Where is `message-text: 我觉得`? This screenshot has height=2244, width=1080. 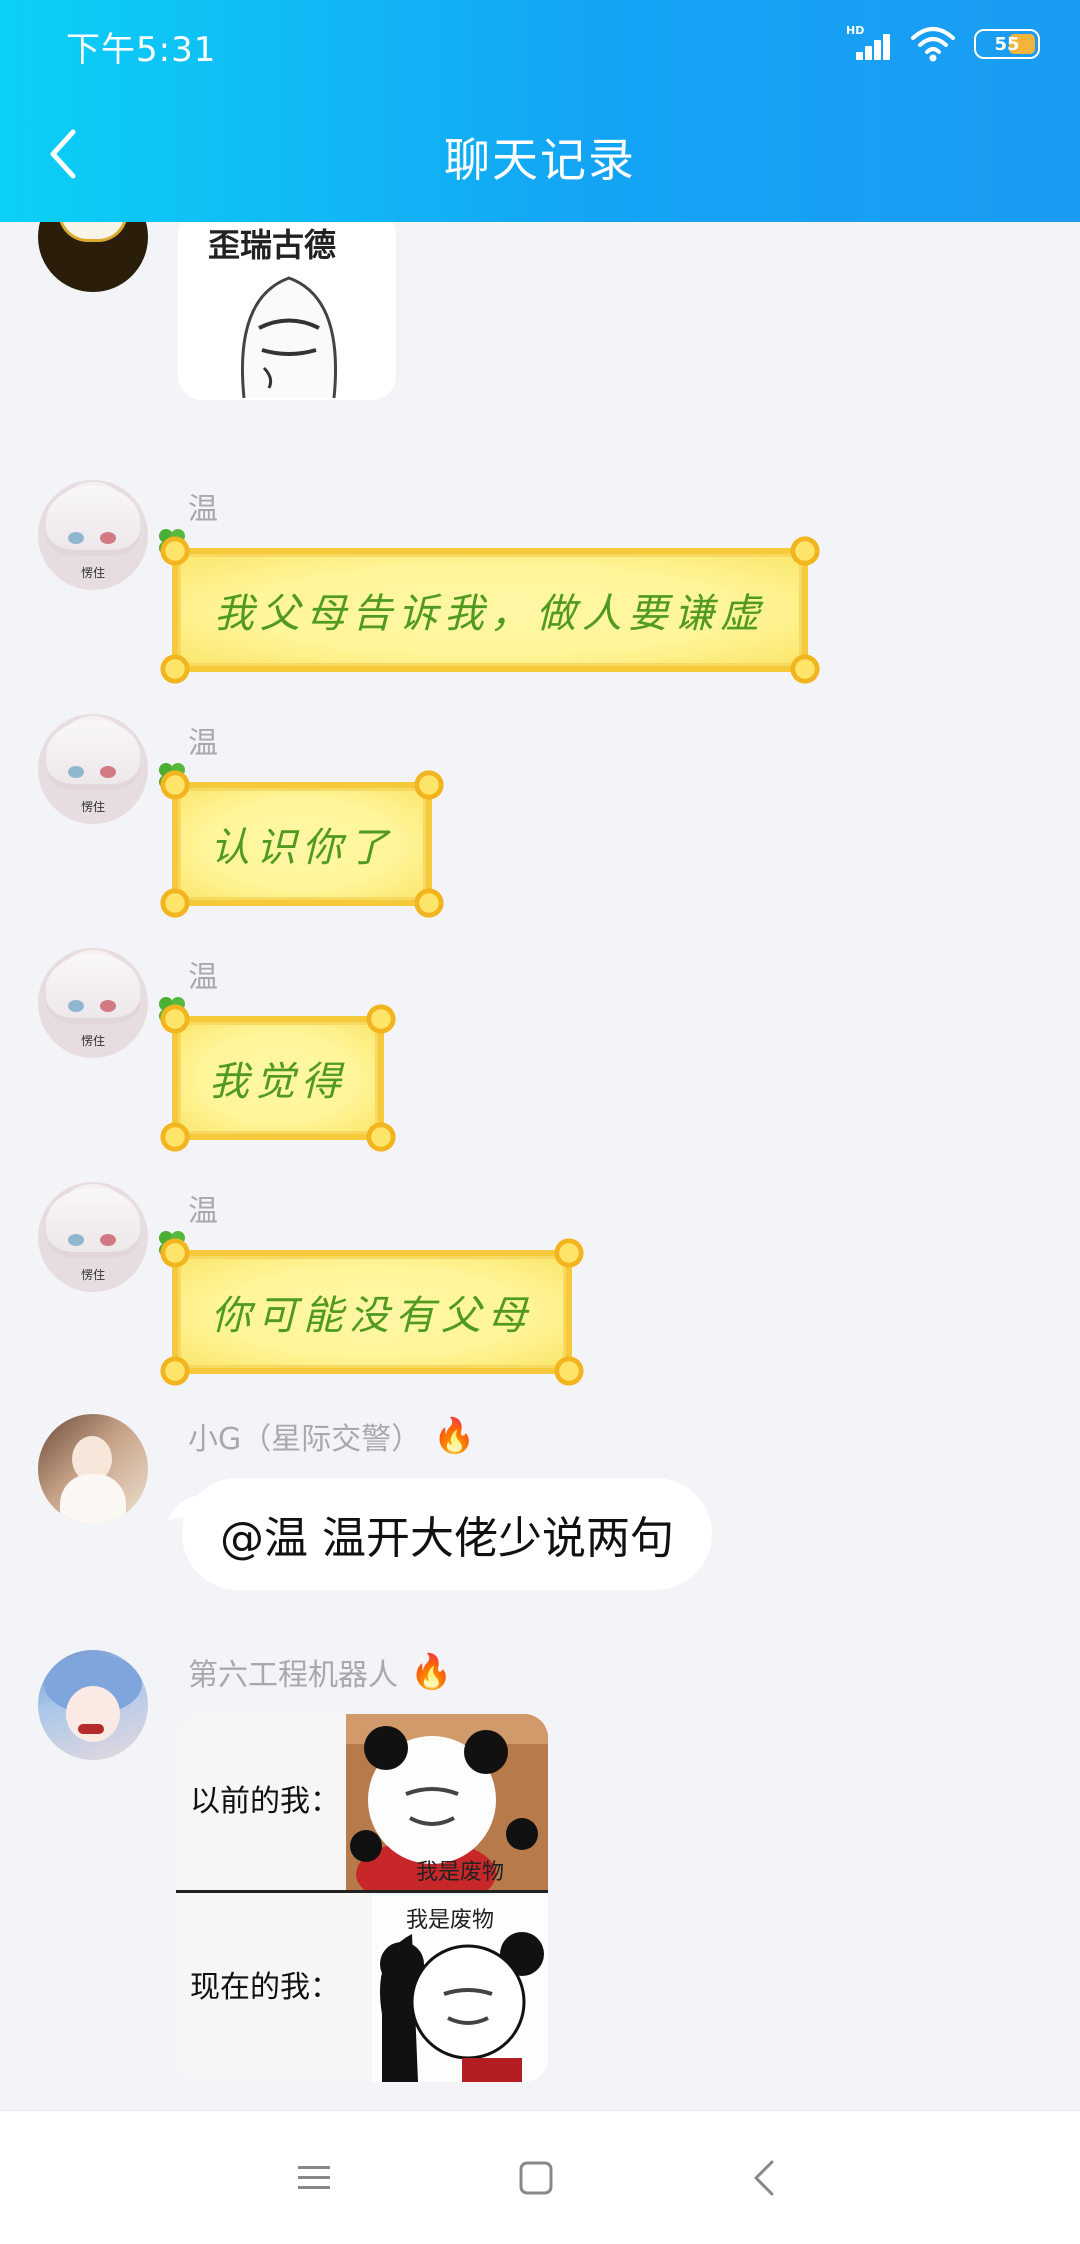 message-text: 我觉得 is located at coordinates (278, 1082).